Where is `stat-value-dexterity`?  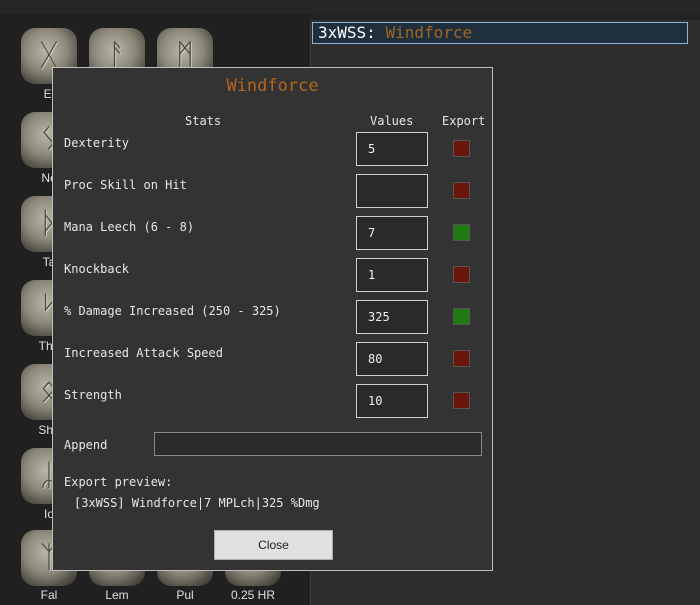
stat-value-dexterity is located at coordinates (392, 149).